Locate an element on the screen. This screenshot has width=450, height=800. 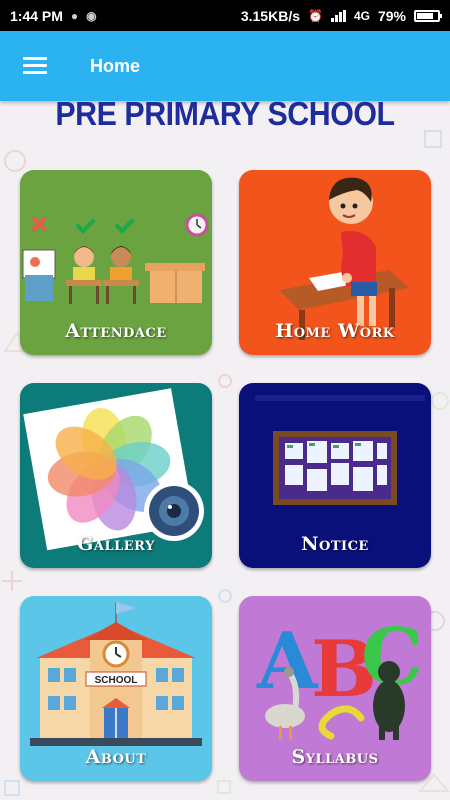
homework-tile: Home Work is located at coordinates (335, 262).